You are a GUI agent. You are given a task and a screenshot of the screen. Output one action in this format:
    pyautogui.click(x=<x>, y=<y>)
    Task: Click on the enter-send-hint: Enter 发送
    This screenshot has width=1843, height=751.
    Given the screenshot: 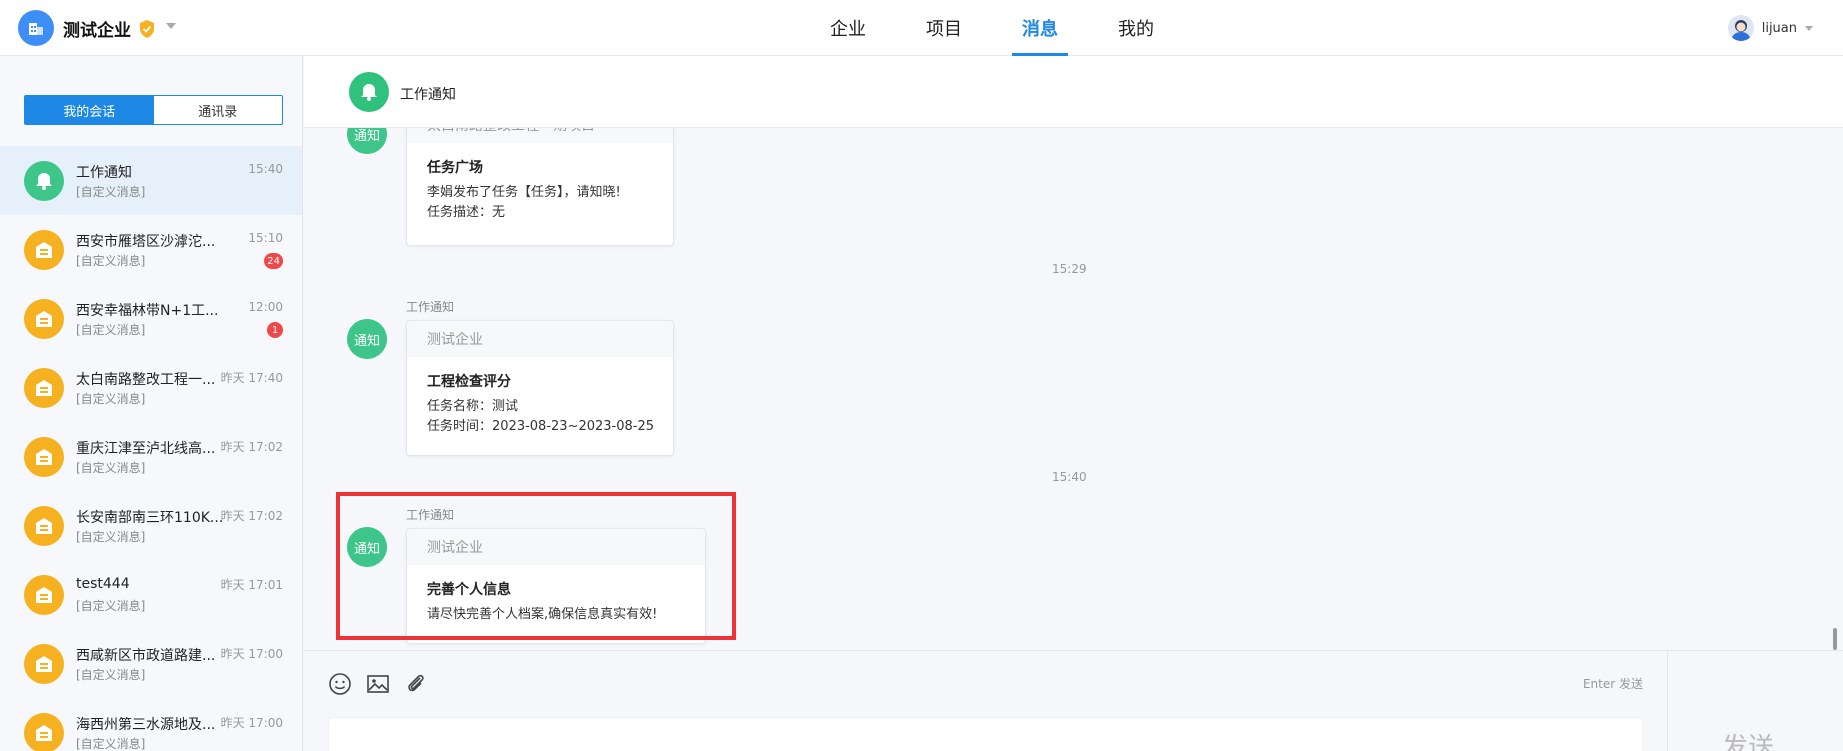 What is the action you would take?
    pyautogui.click(x=1612, y=684)
    